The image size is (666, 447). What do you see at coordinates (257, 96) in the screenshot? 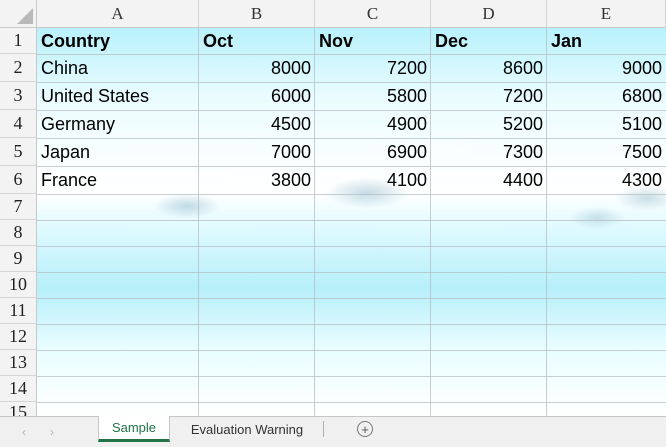
I see `cell-b3: 6000` at bounding box center [257, 96].